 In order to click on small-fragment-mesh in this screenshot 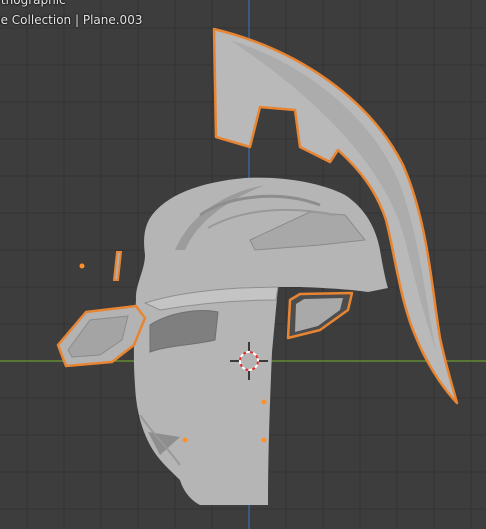, I will do `click(117, 266)`.